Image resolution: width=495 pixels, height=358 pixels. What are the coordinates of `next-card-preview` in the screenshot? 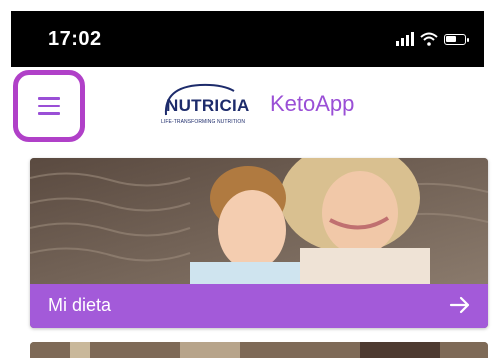 It's located at (259, 350).